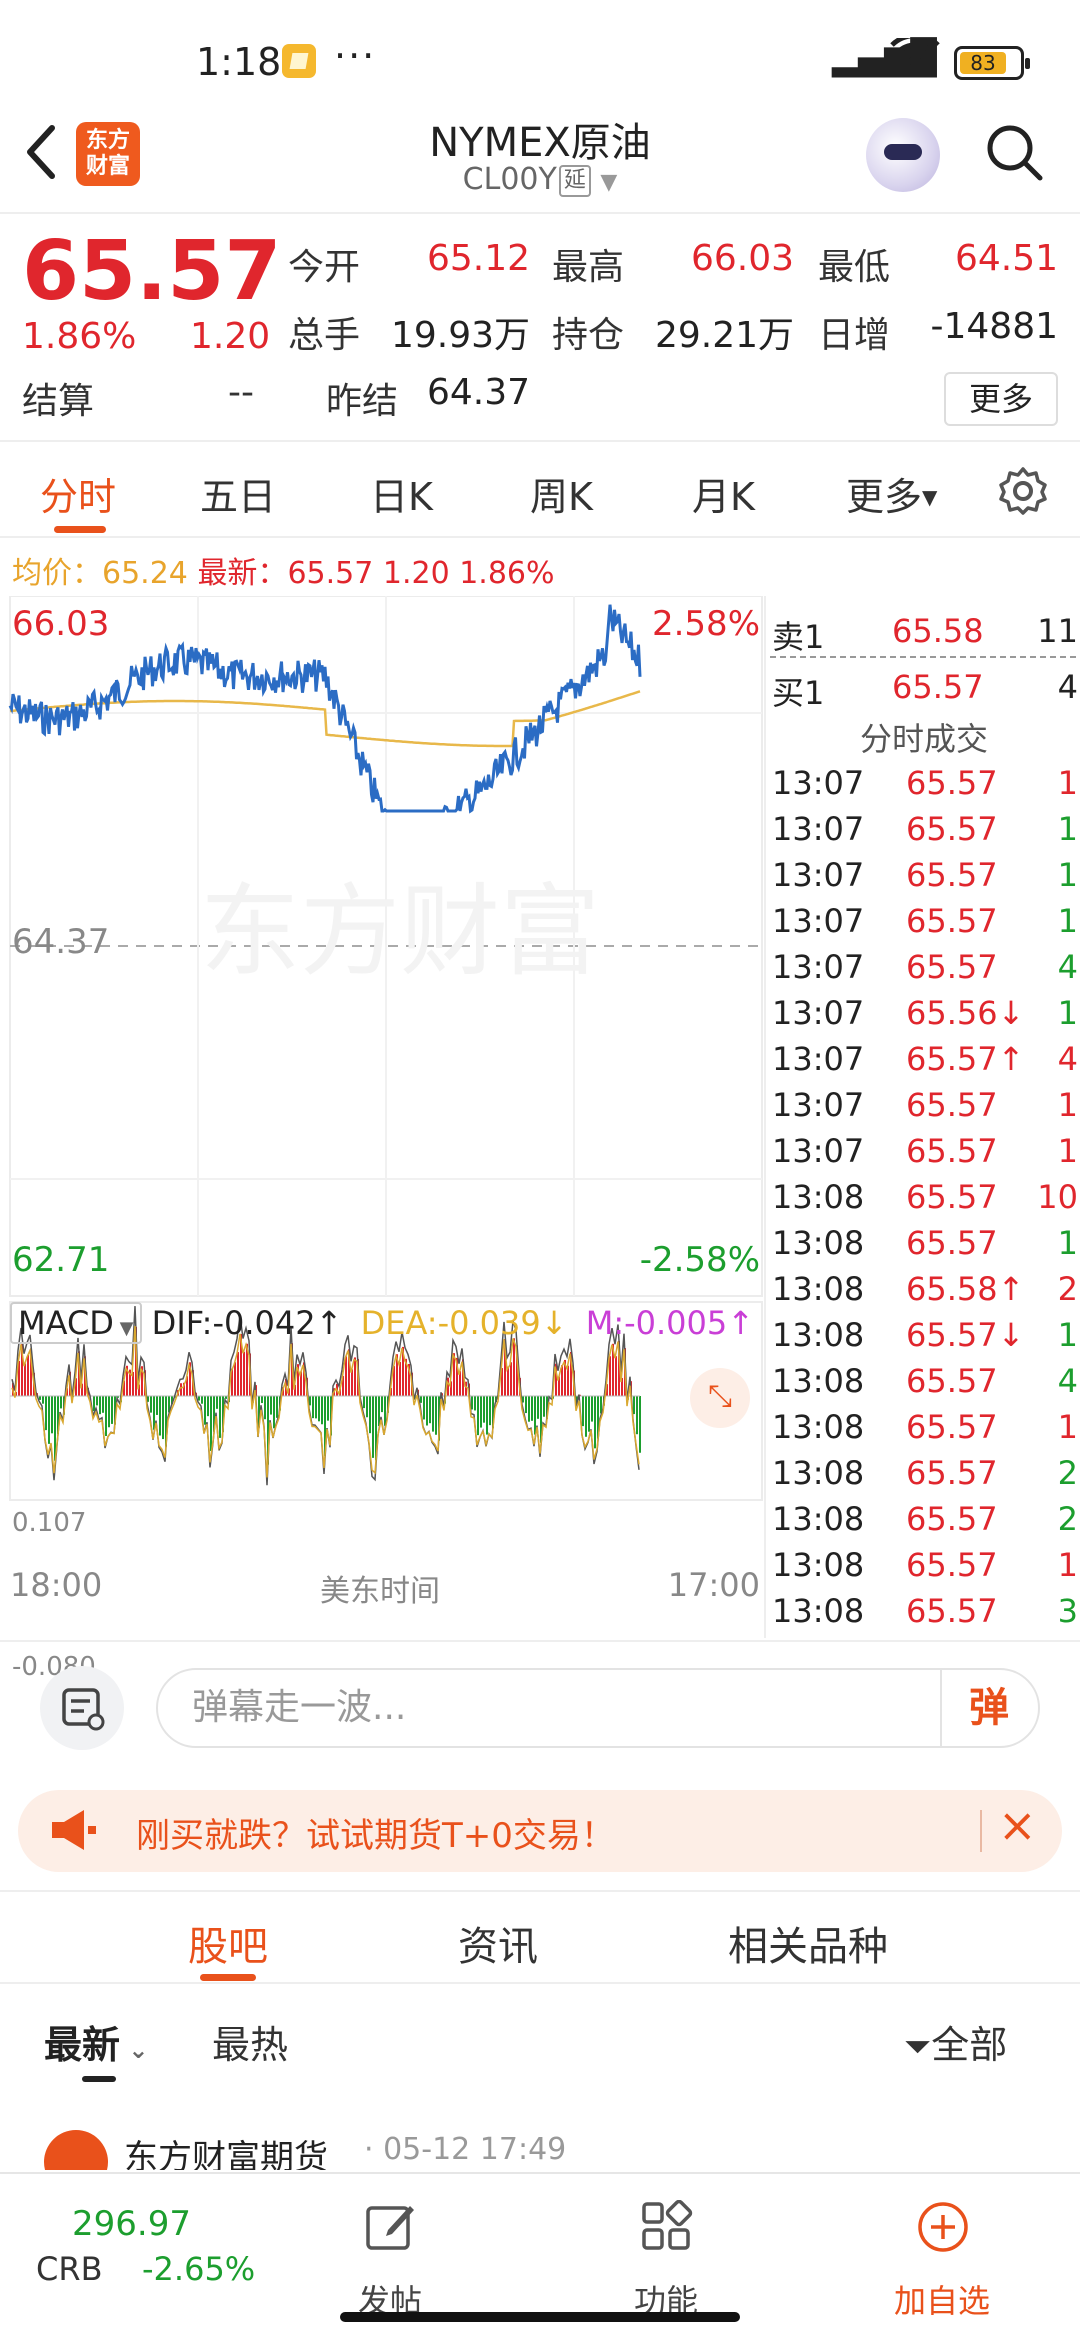 Image resolution: width=1080 pixels, height=2340 pixels. Describe the element at coordinates (1017, 1825) in the screenshot. I see `close-icon: ×` at that location.